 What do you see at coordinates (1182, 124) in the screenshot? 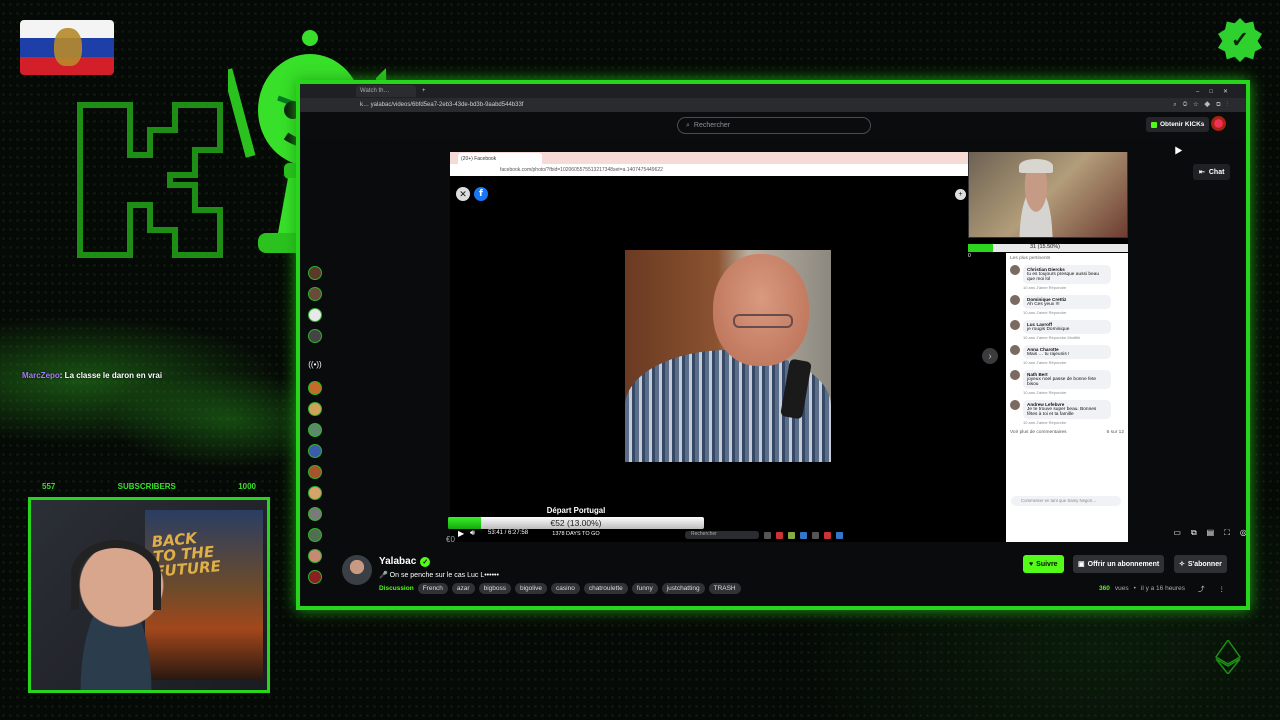
I see `get-kicks-label: Obtenir KICKs` at bounding box center [1182, 124].